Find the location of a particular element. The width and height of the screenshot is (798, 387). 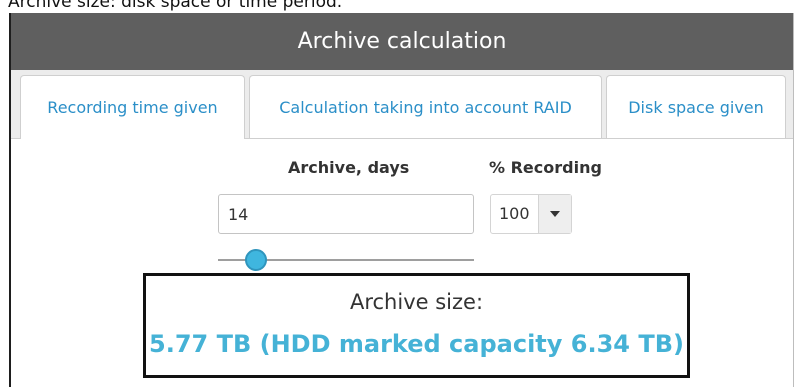

dropdown-button is located at coordinates (554, 214).